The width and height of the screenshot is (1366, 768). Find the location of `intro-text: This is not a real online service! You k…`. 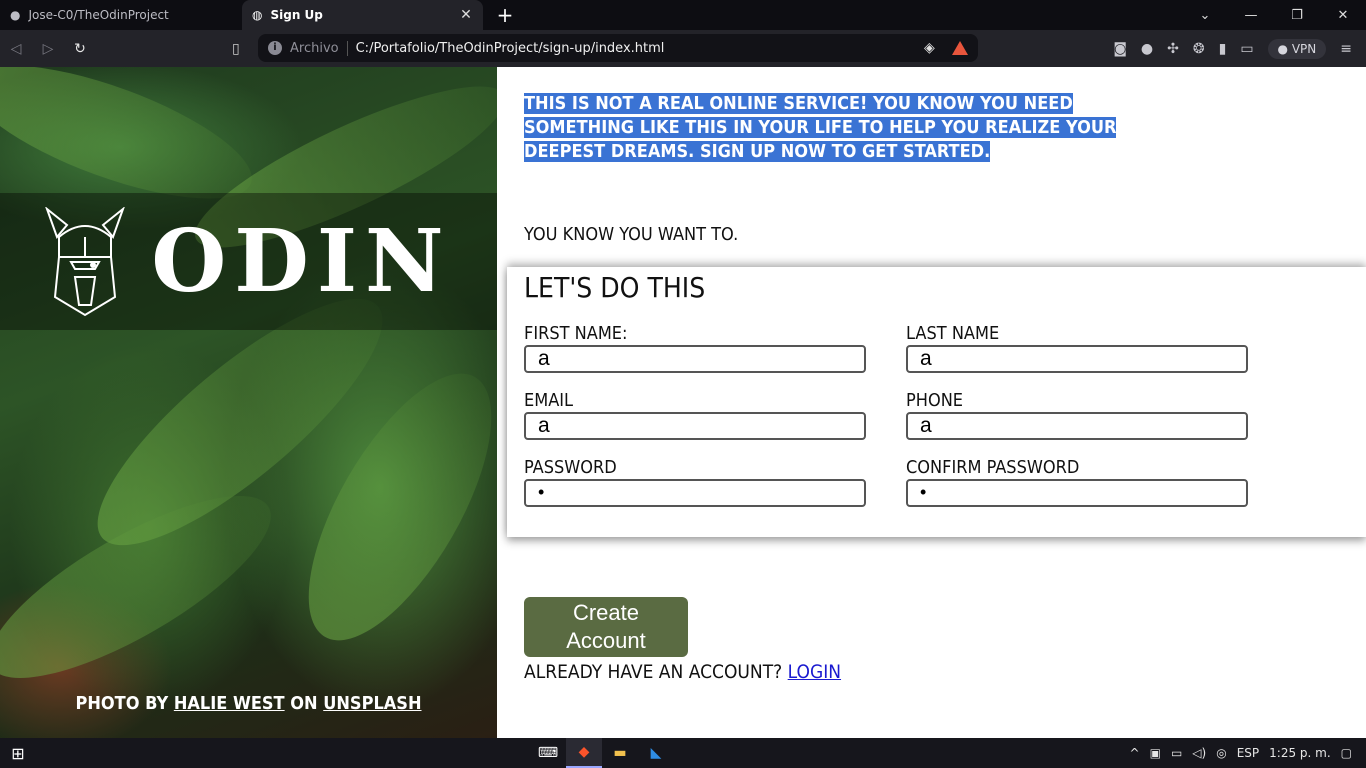

intro-text: This is not a real online service! You k… is located at coordinates (824, 128).